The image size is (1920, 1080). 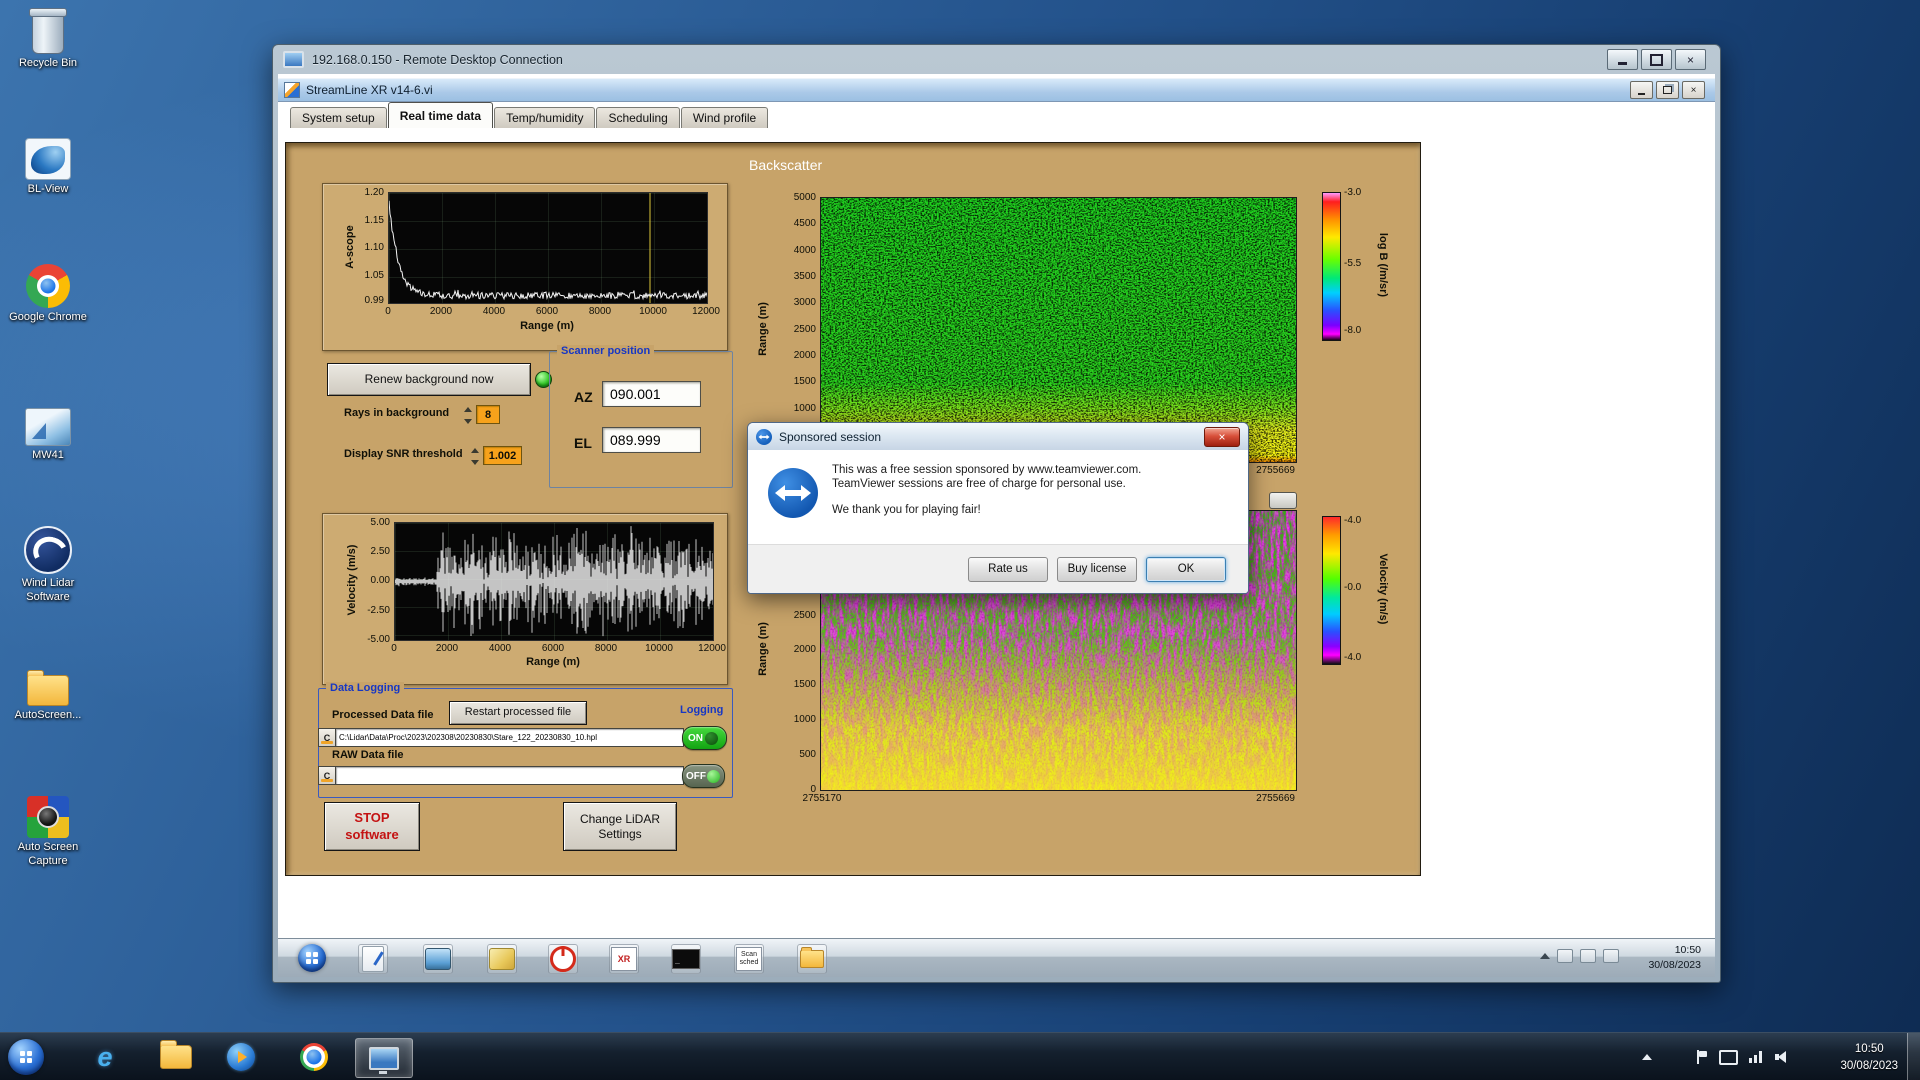 What do you see at coordinates (48, 565) in the screenshot?
I see `desktop-icon-wind-lidar: Wind Lidar Software` at bounding box center [48, 565].